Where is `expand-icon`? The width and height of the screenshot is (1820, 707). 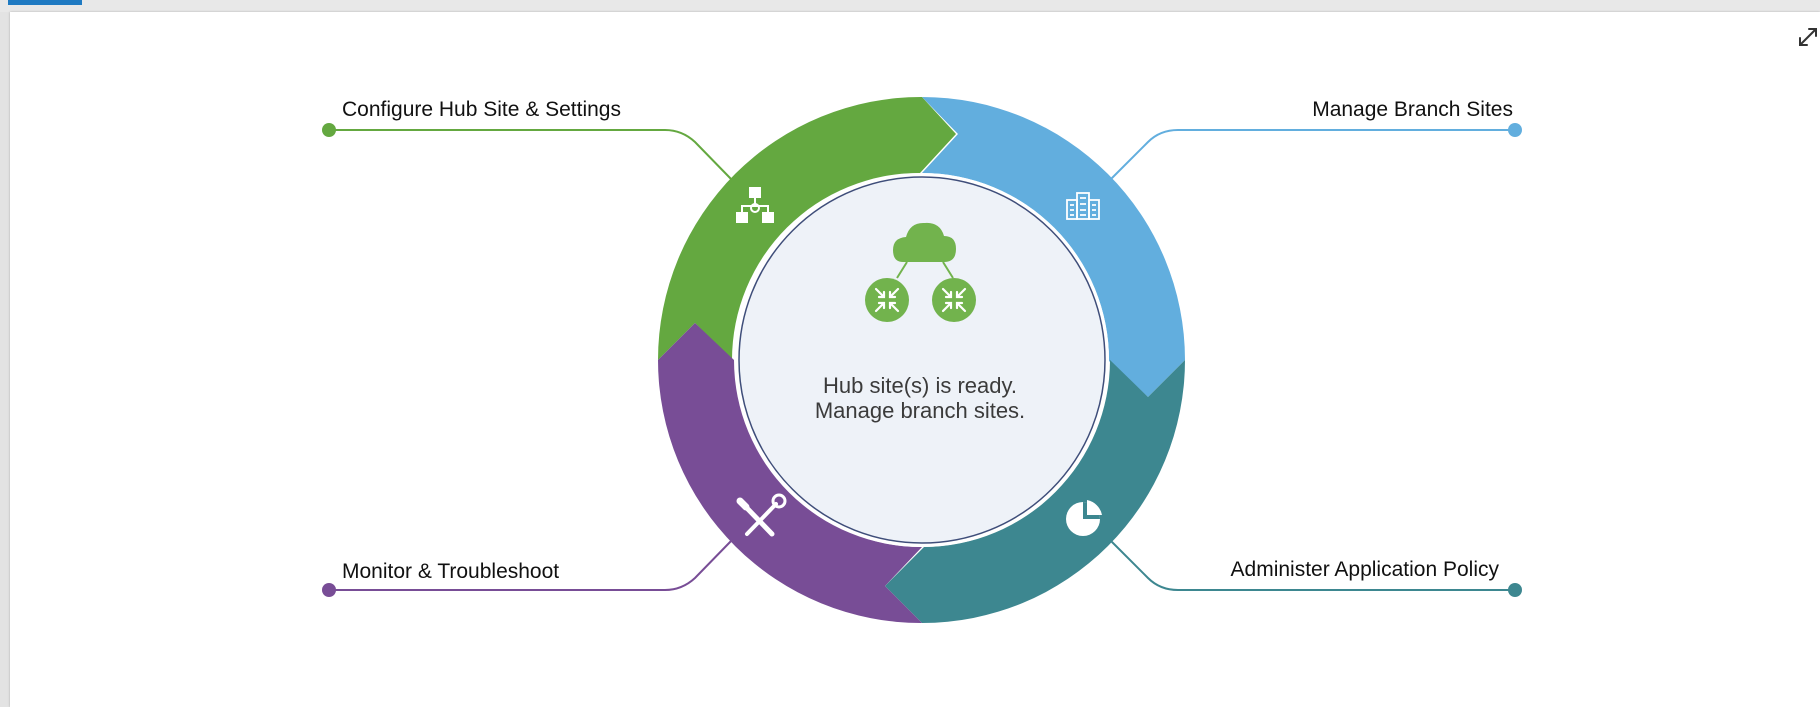 expand-icon is located at coordinates (1808, 37).